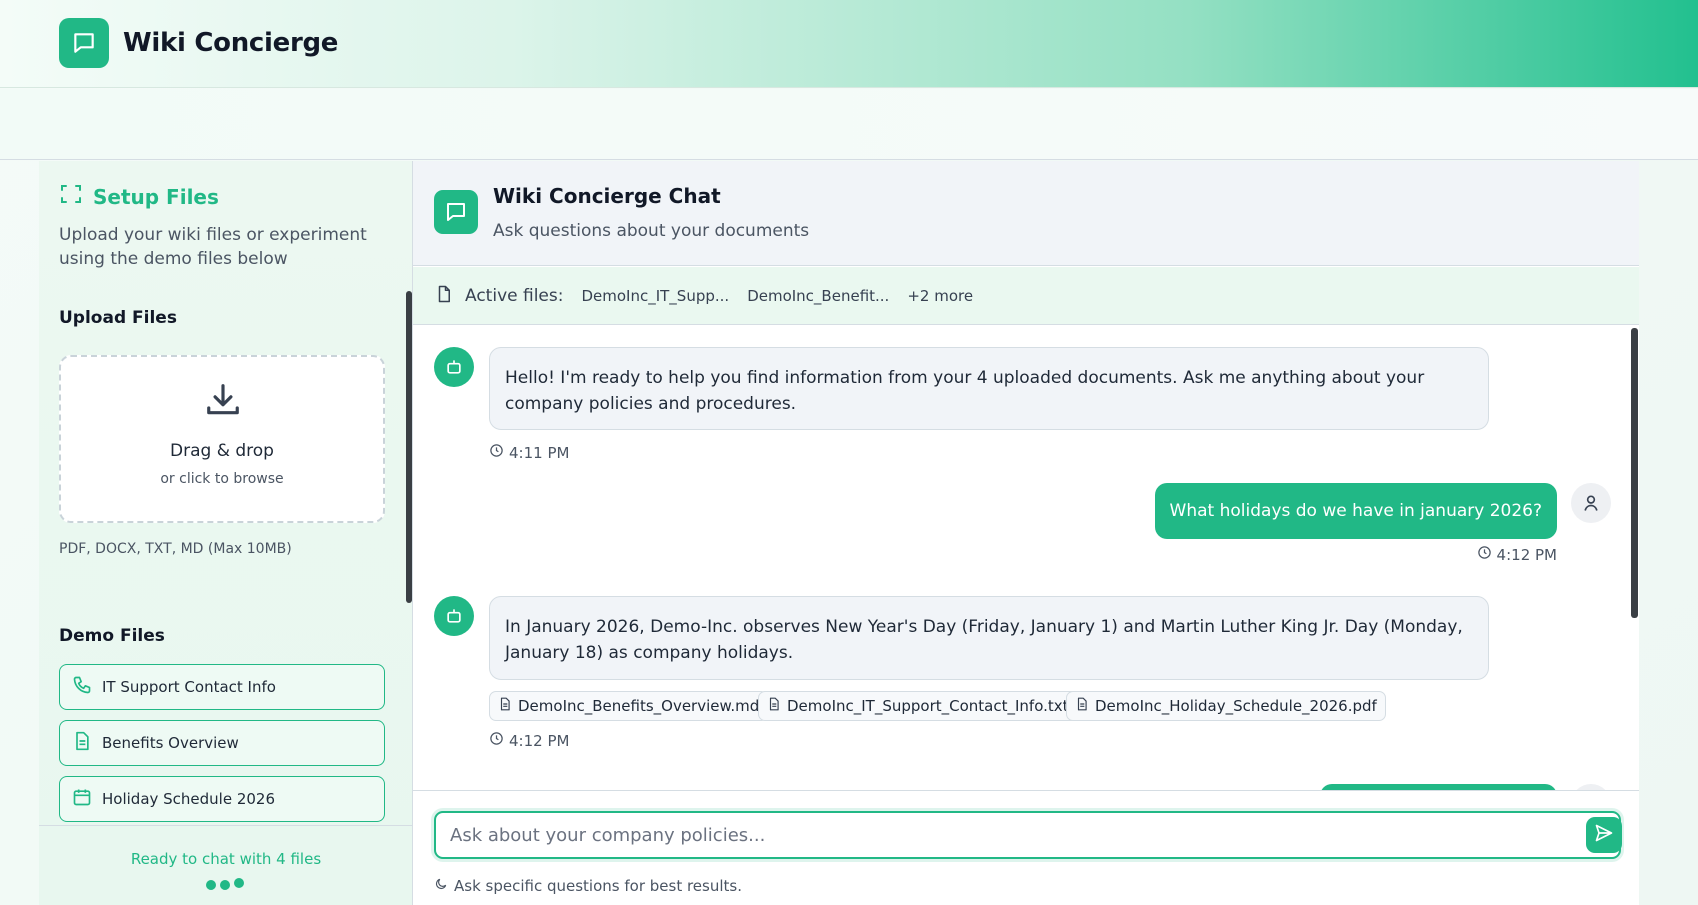  I want to click on send-icon, so click(1604, 835).